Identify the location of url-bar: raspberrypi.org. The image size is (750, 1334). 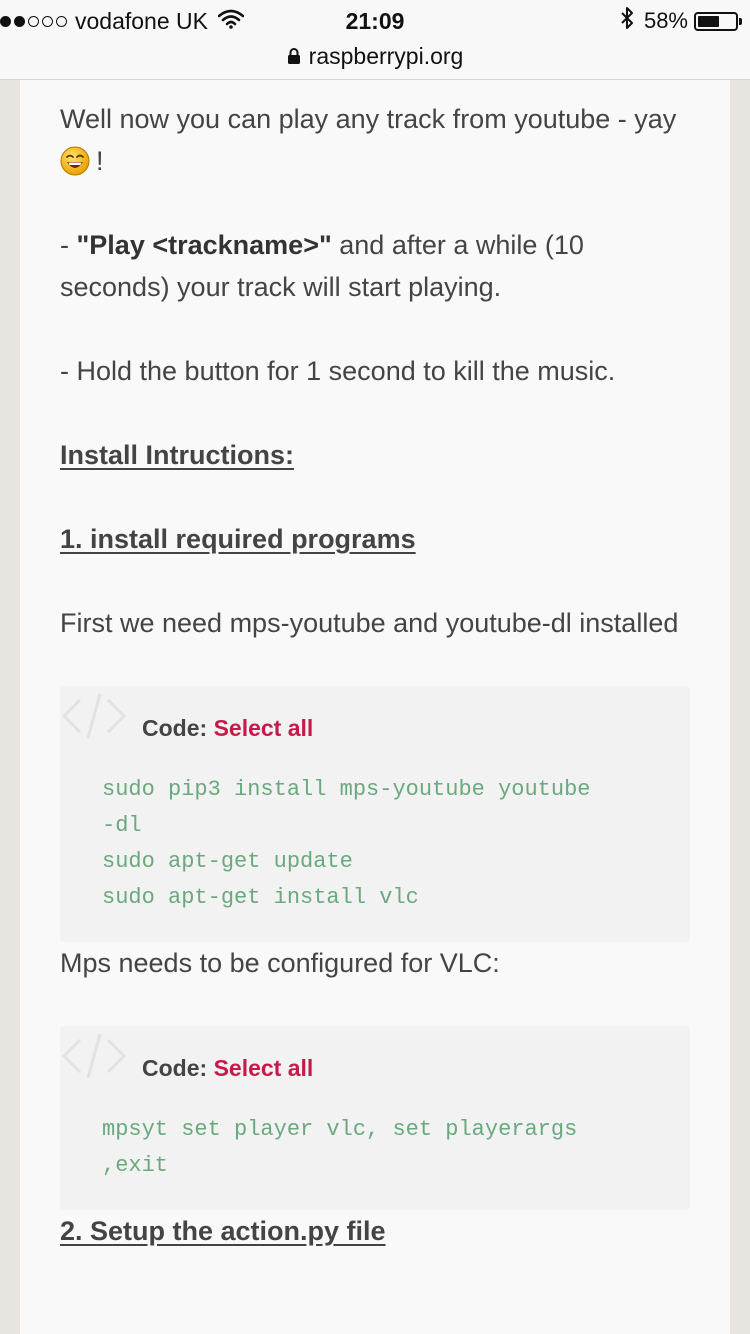
(375, 56).